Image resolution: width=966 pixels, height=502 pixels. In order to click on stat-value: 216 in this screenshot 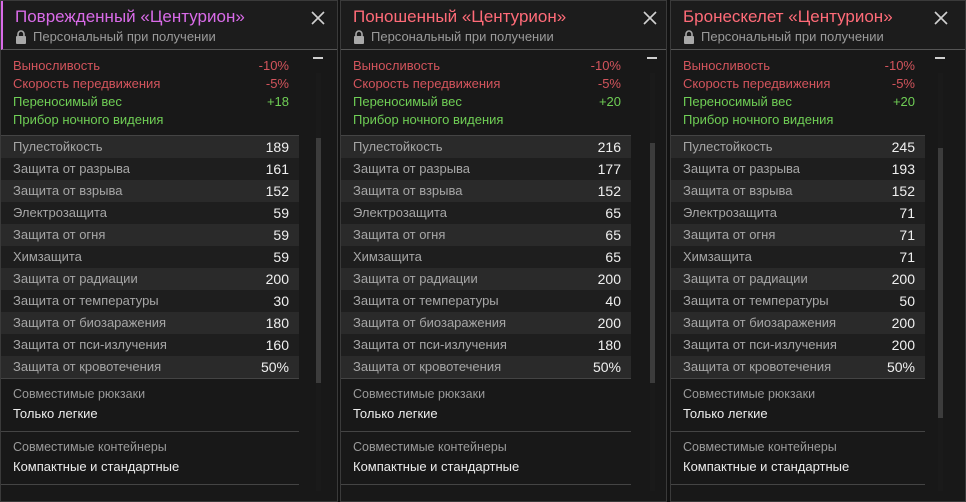, I will do `click(609, 147)`.